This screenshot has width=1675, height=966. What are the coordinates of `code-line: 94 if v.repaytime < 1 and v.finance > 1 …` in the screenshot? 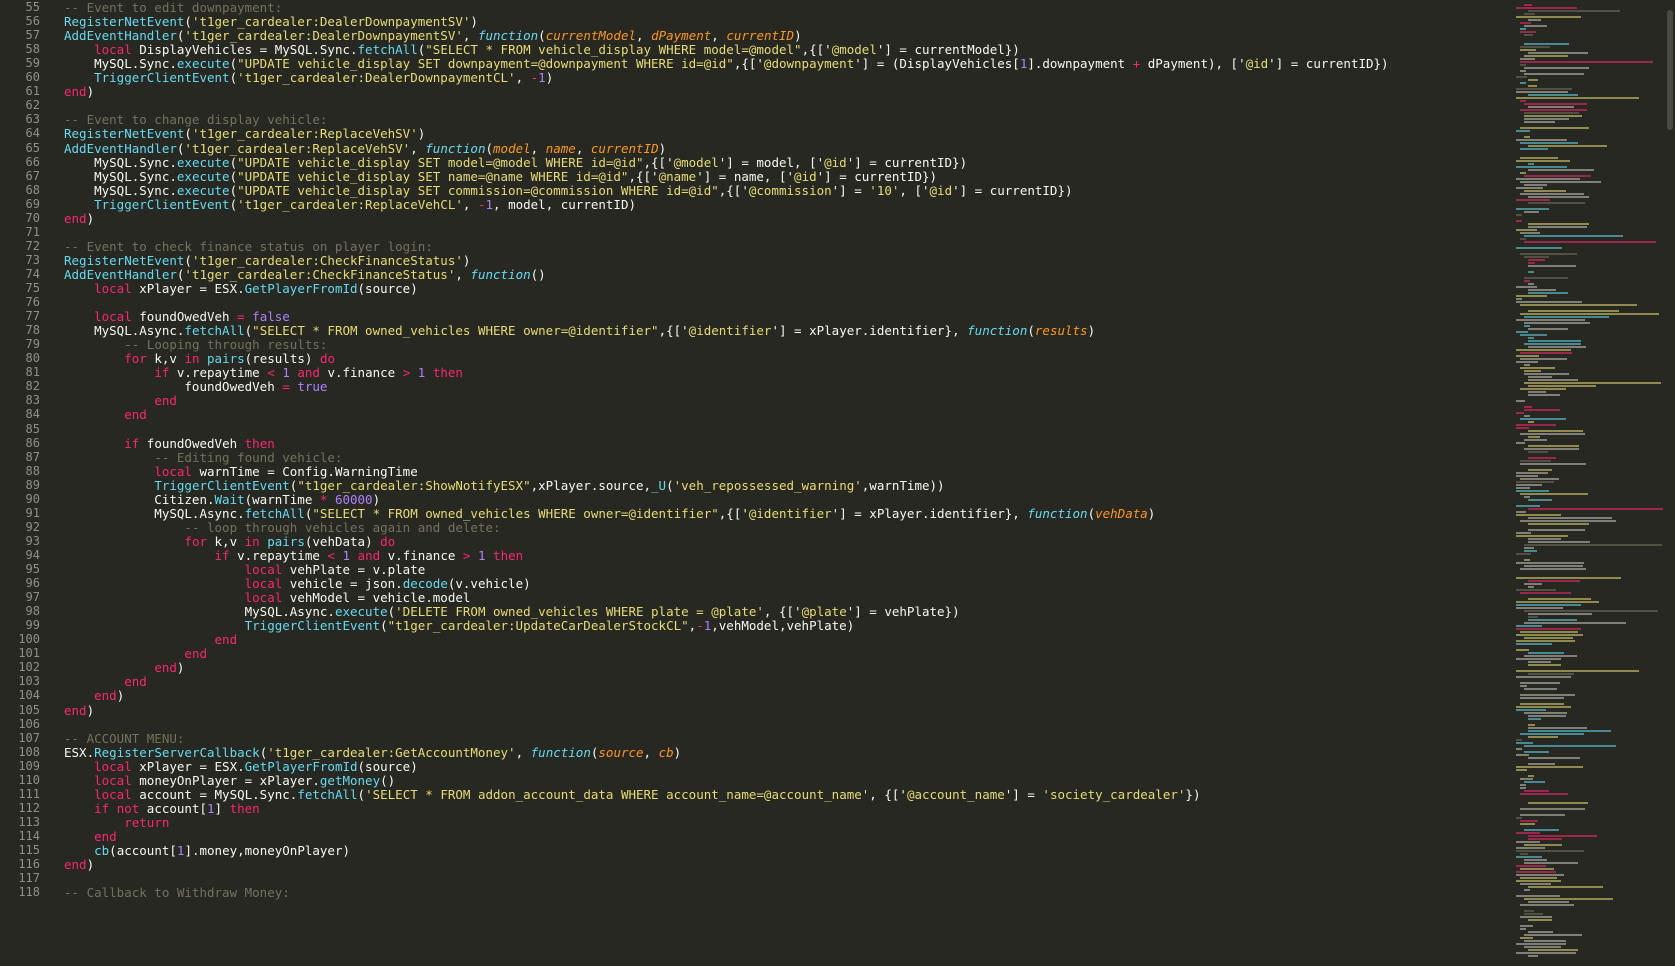 It's located at (750, 555).